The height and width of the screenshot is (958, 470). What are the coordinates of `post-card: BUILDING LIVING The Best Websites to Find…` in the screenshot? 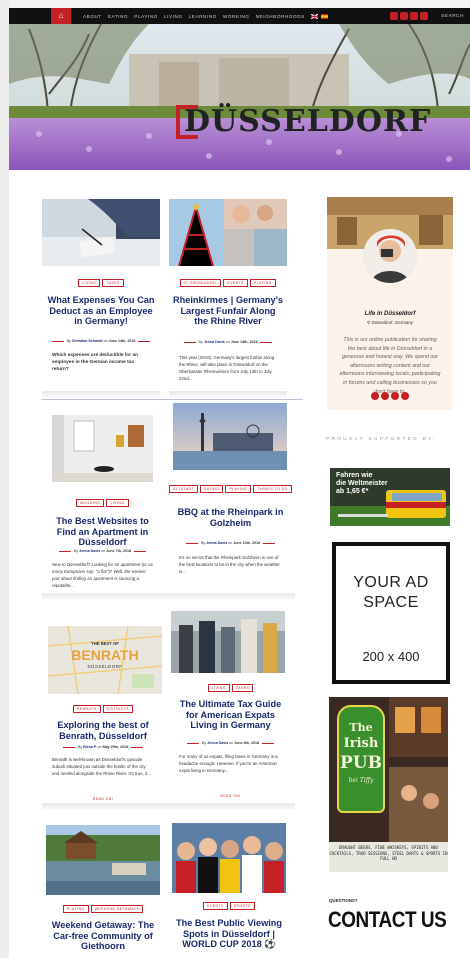 It's located at (102, 498).